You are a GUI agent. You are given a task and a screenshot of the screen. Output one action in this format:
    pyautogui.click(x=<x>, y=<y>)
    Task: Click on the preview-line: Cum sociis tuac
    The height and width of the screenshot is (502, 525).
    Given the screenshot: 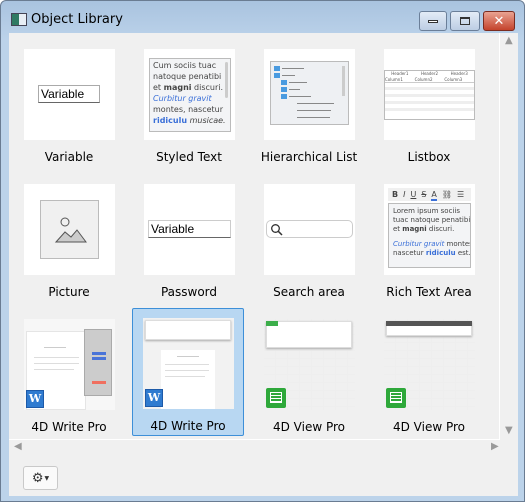 What is the action you would take?
    pyautogui.click(x=185, y=65)
    